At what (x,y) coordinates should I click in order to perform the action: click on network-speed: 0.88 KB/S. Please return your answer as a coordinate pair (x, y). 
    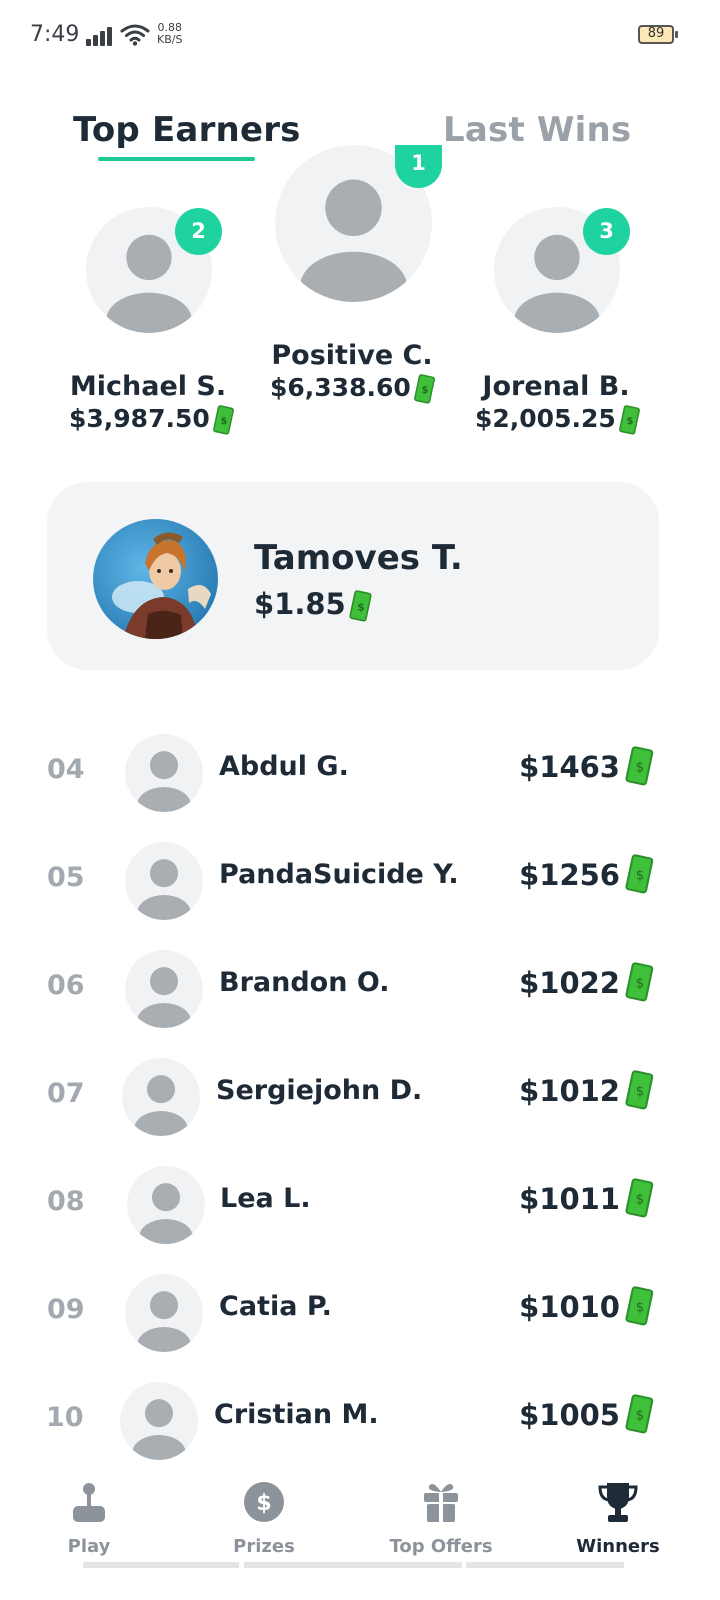
    Looking at the image, I should click on (169, 34).